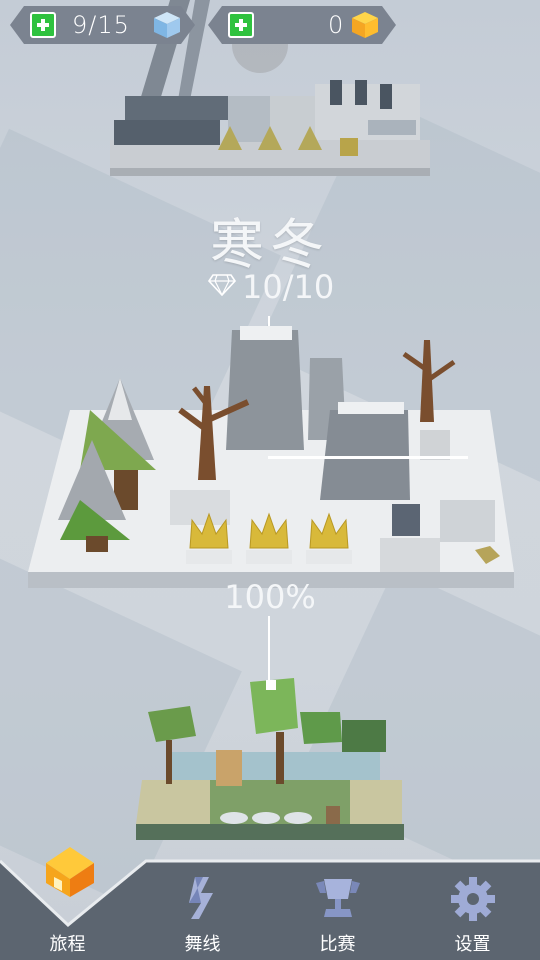 The image size is (540, 960). I want to click on level-diorama-spring, so click(270, 757).